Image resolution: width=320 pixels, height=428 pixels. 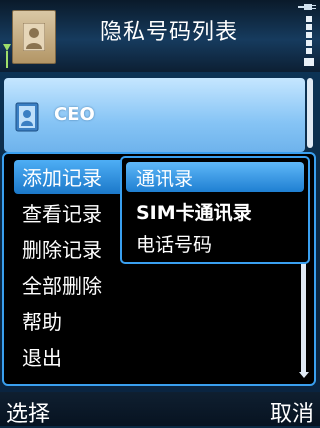 I want to click on add-record-submenu: 通讯录 SIM卡通讯录 电话号码, so click(x=215, y=210).